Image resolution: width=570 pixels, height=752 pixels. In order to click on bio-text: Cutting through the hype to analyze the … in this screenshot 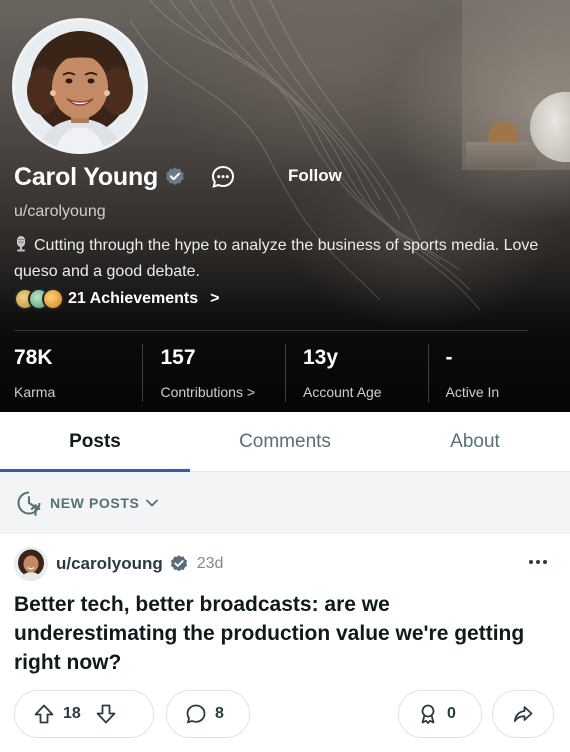, I will do `click(276, 258)`.